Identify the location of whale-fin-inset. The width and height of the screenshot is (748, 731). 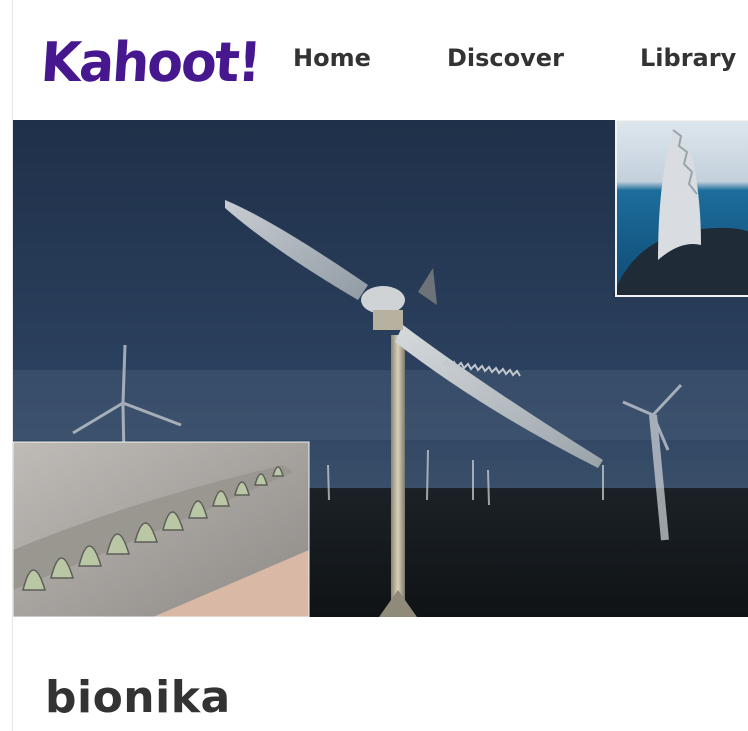
(680, 208).